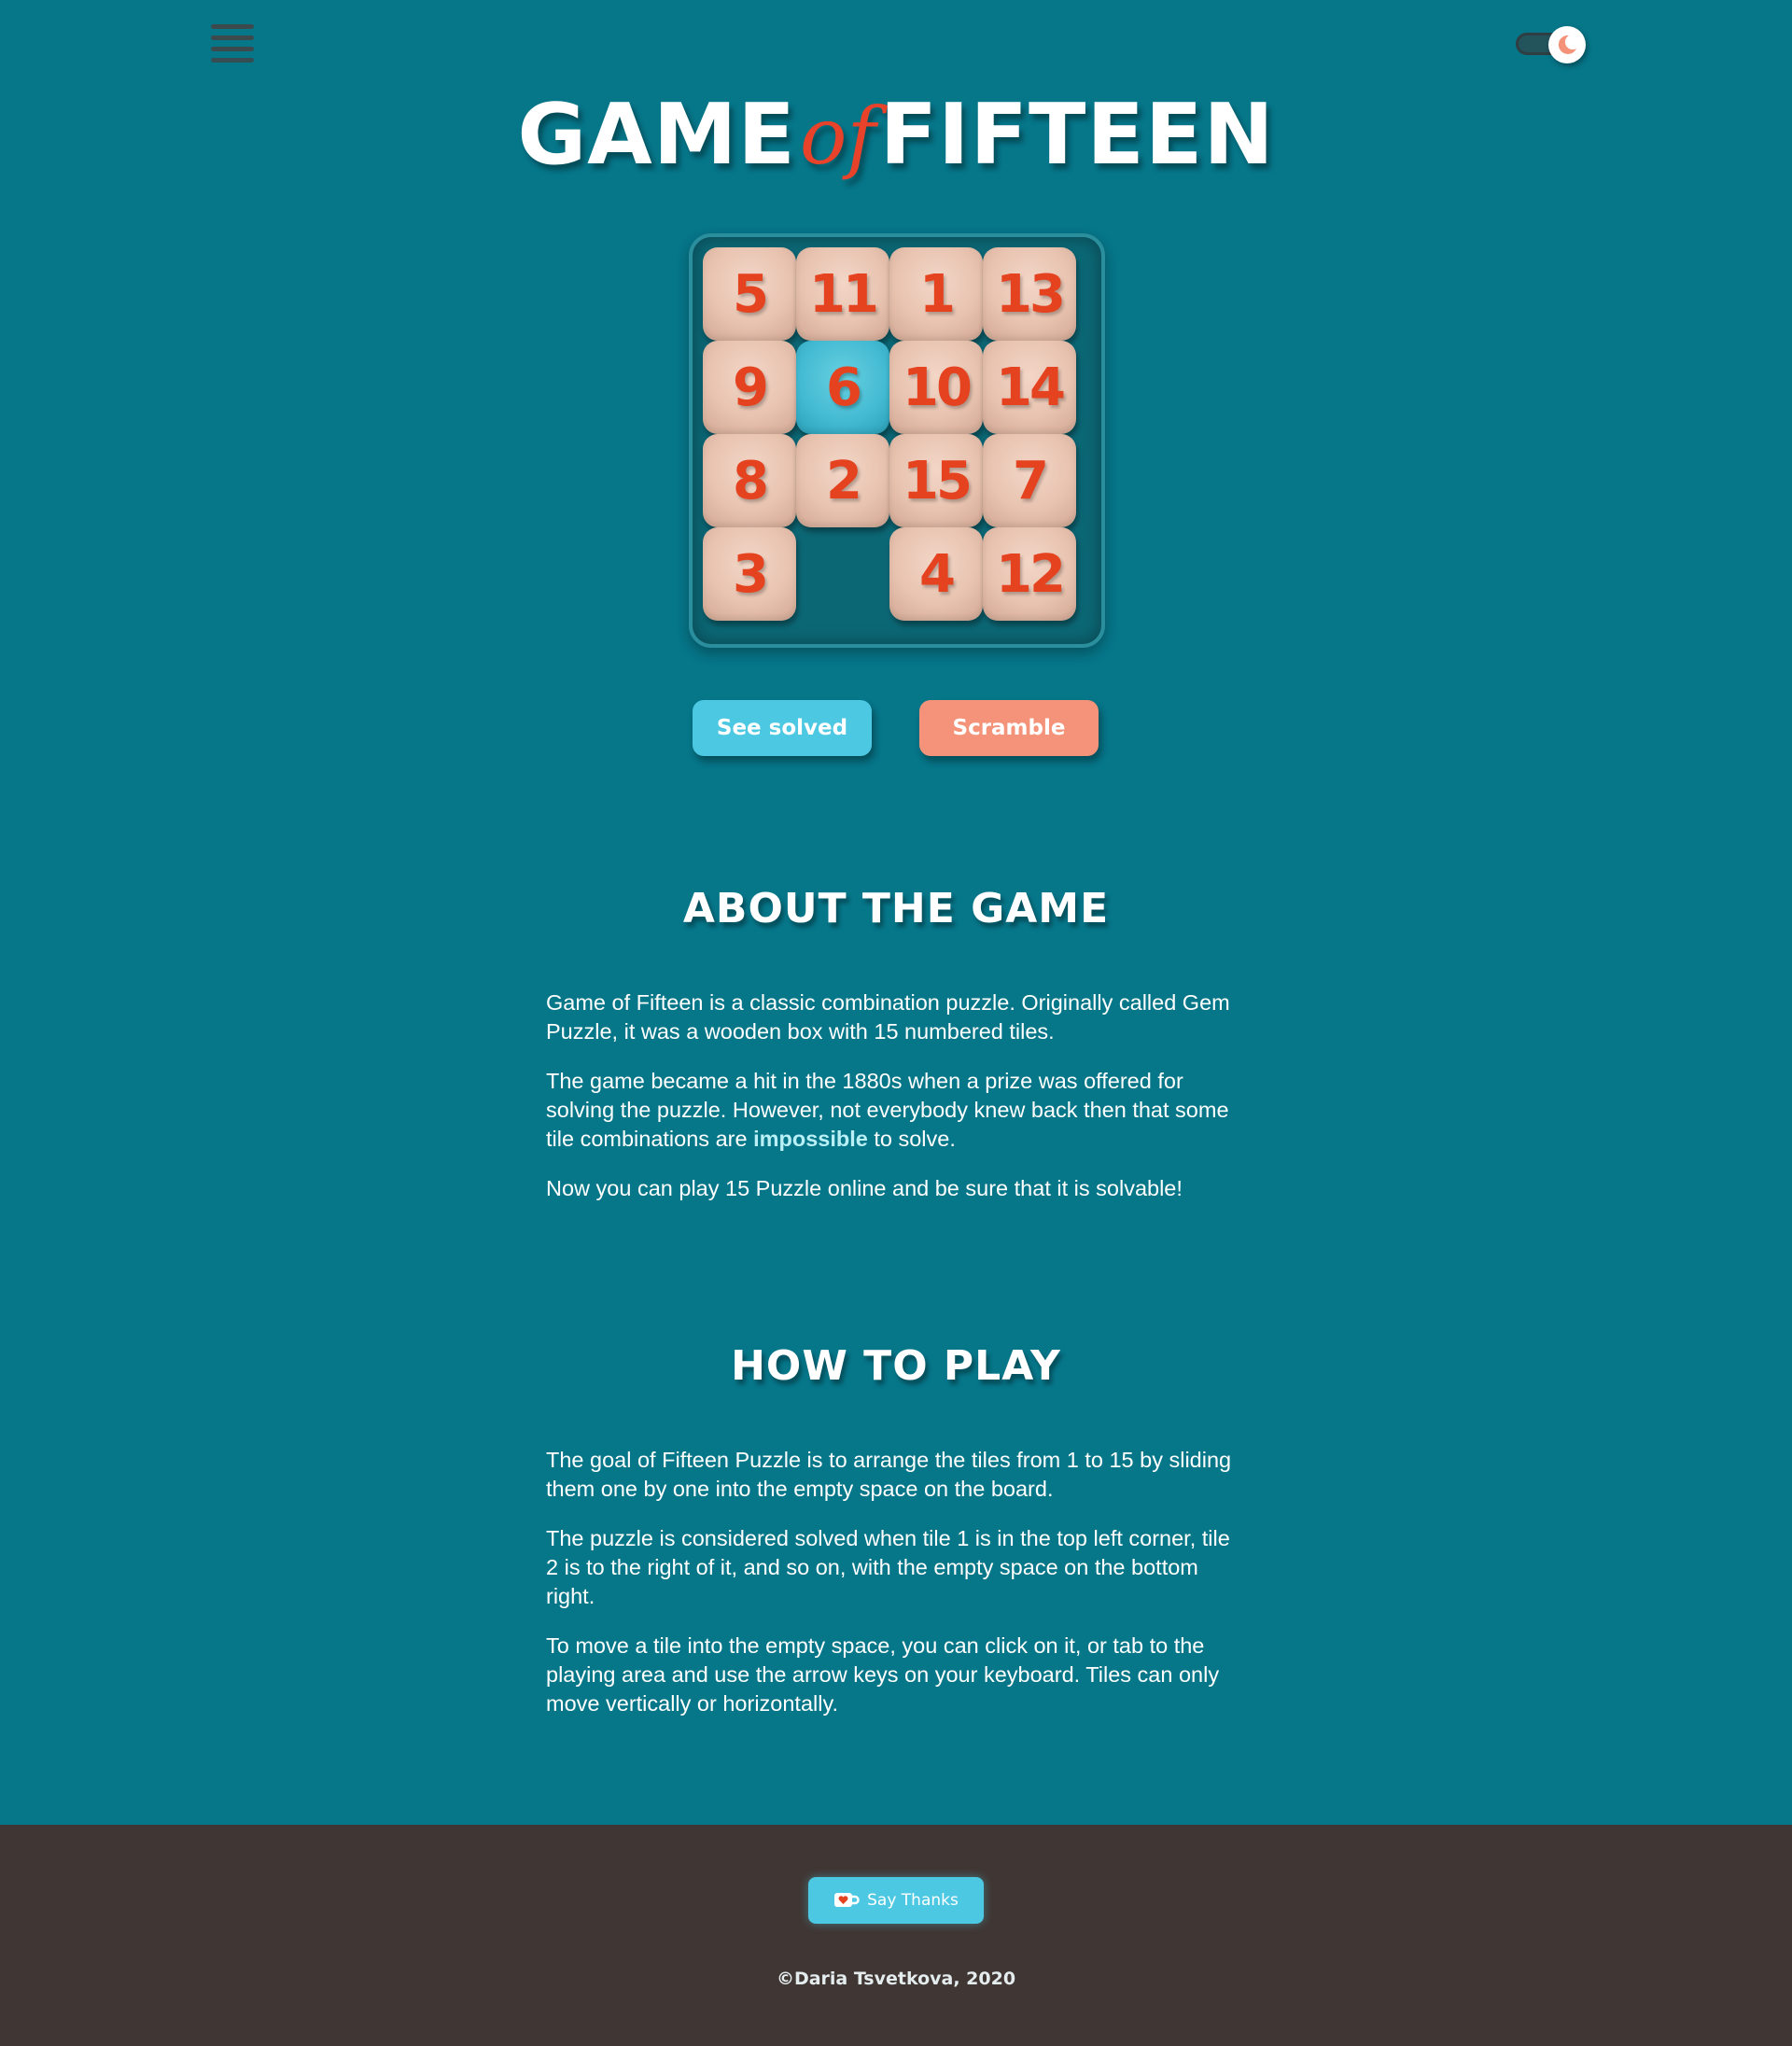  What do you see at coordinates (936, 574) in the screenshot?
I see `tile-4: 4` at bounding box center [936, 574].